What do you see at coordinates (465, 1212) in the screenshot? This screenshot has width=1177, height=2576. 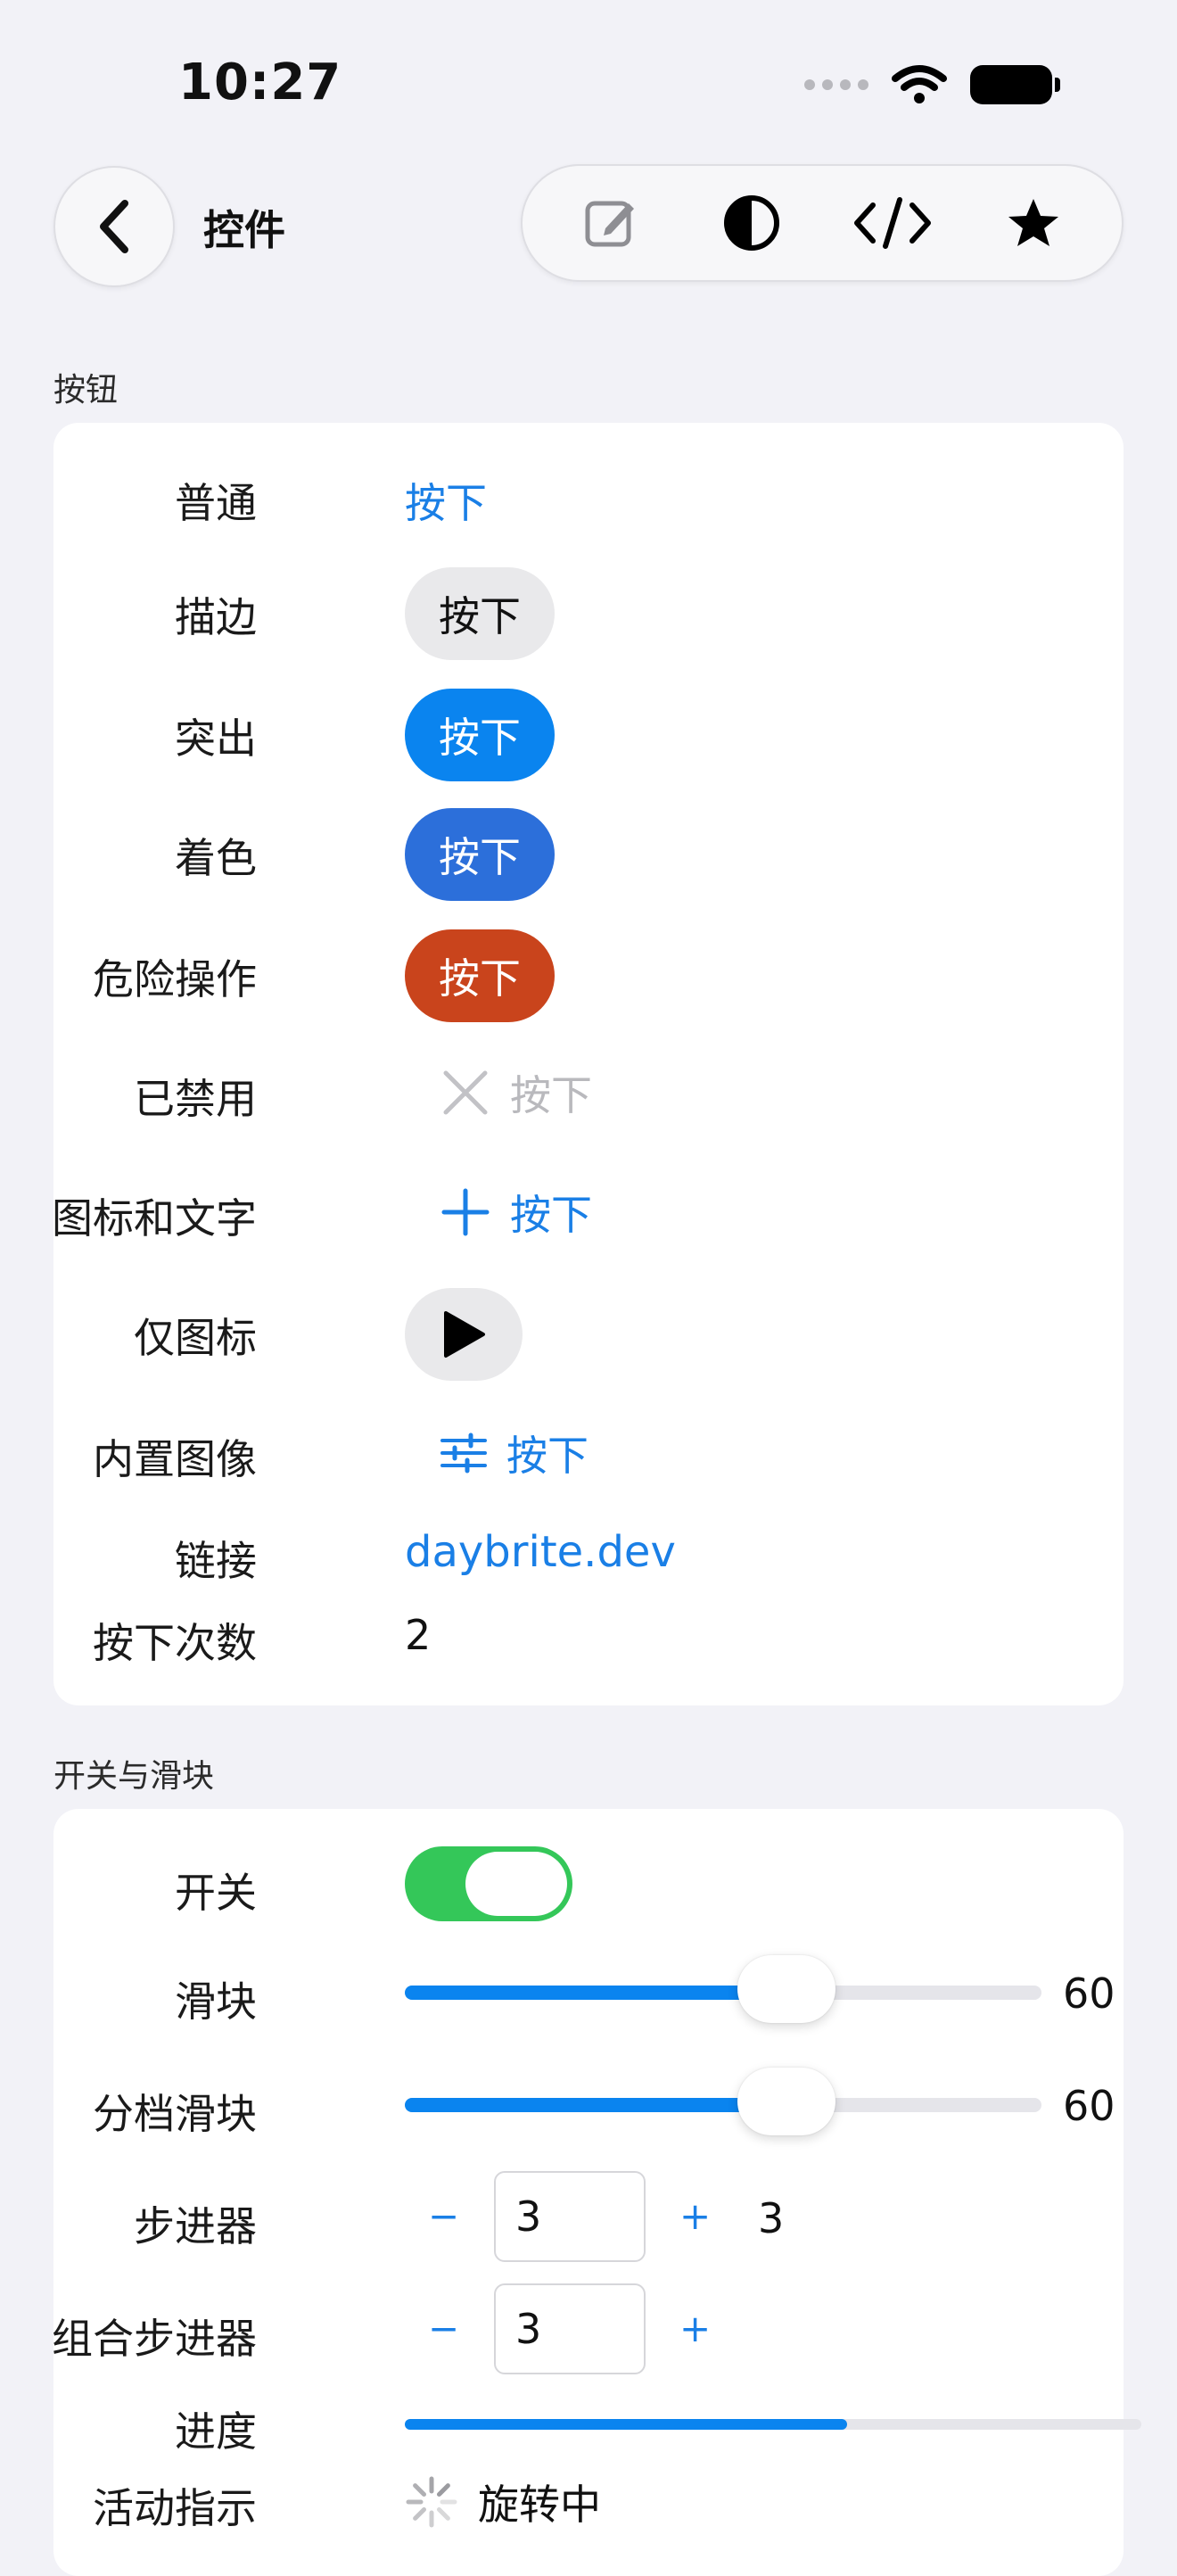 I see `plus-icon` at bounding box center [465, 1212].